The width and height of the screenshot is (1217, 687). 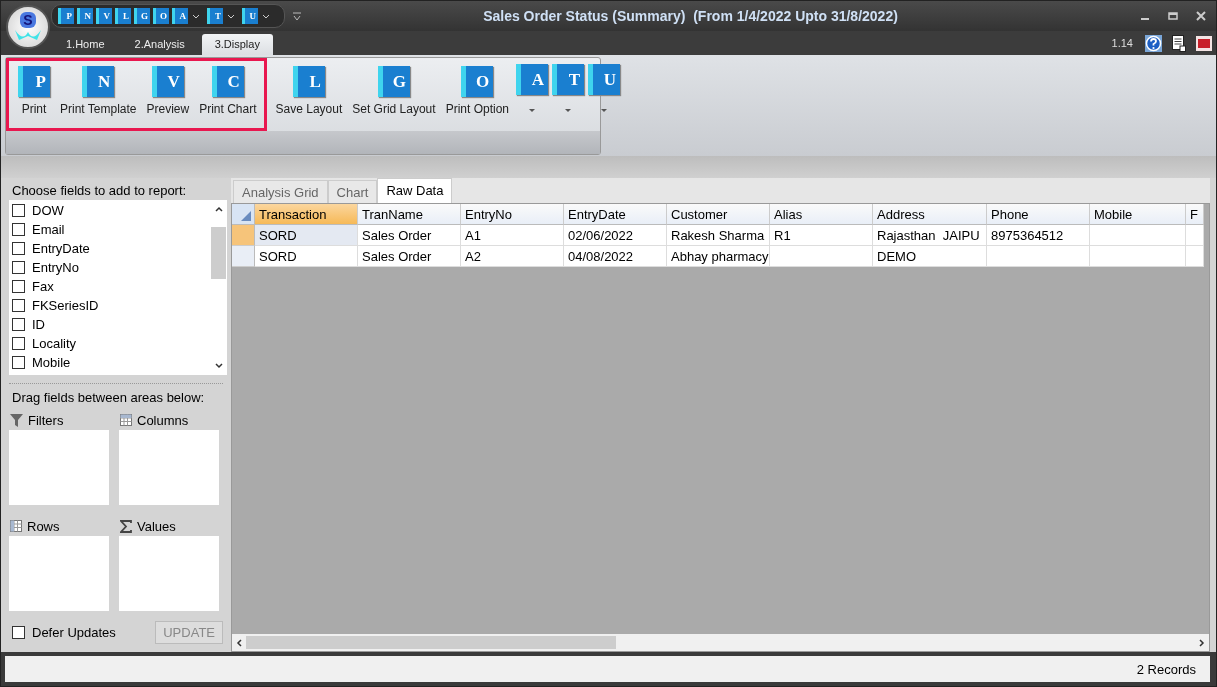 I want to click on letter-icon: U, so click(x=604, y=79).